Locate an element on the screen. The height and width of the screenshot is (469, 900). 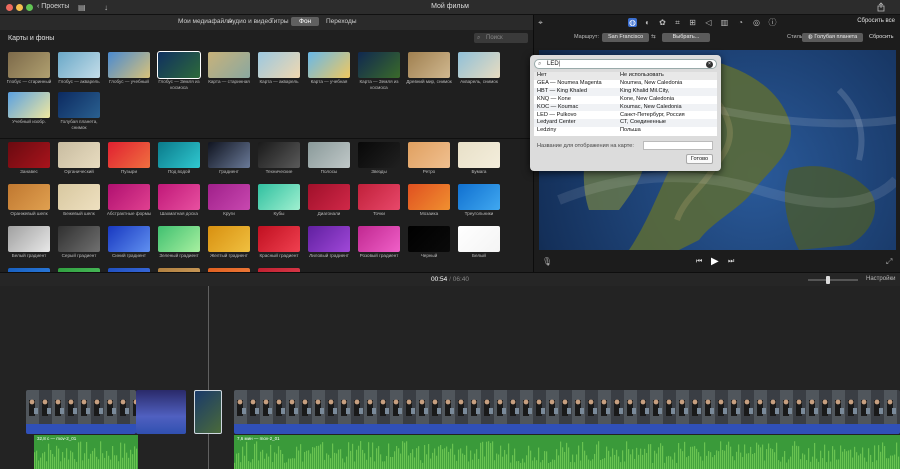
skip-forward-icon: ⏭ is located at coordinates (731, 262).